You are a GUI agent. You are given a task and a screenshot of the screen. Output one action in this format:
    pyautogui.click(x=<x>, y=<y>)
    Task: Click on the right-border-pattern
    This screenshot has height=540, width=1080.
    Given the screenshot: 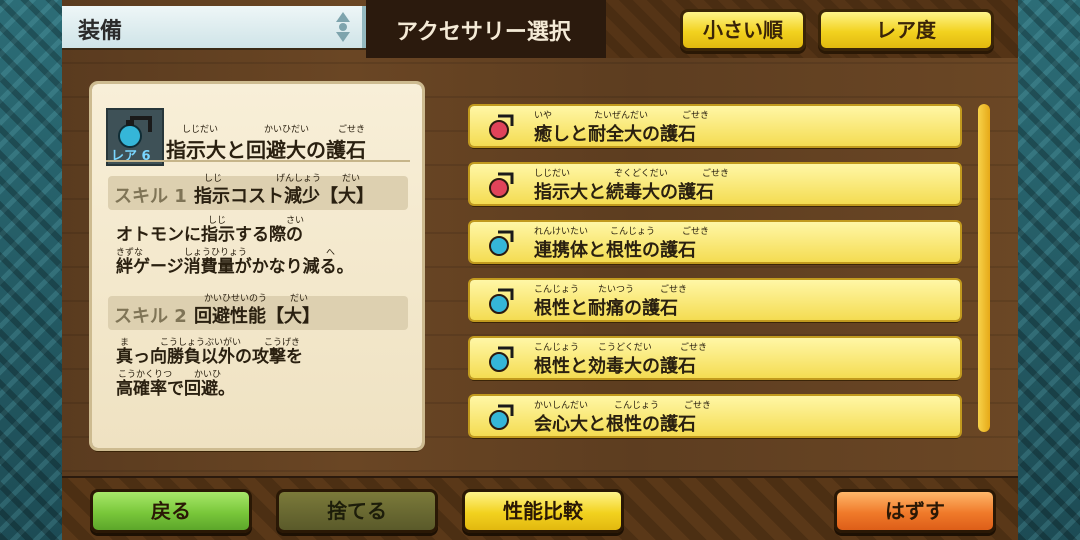 What is the action you would take?
    pyautogui.click(x=1049, y=270)
    